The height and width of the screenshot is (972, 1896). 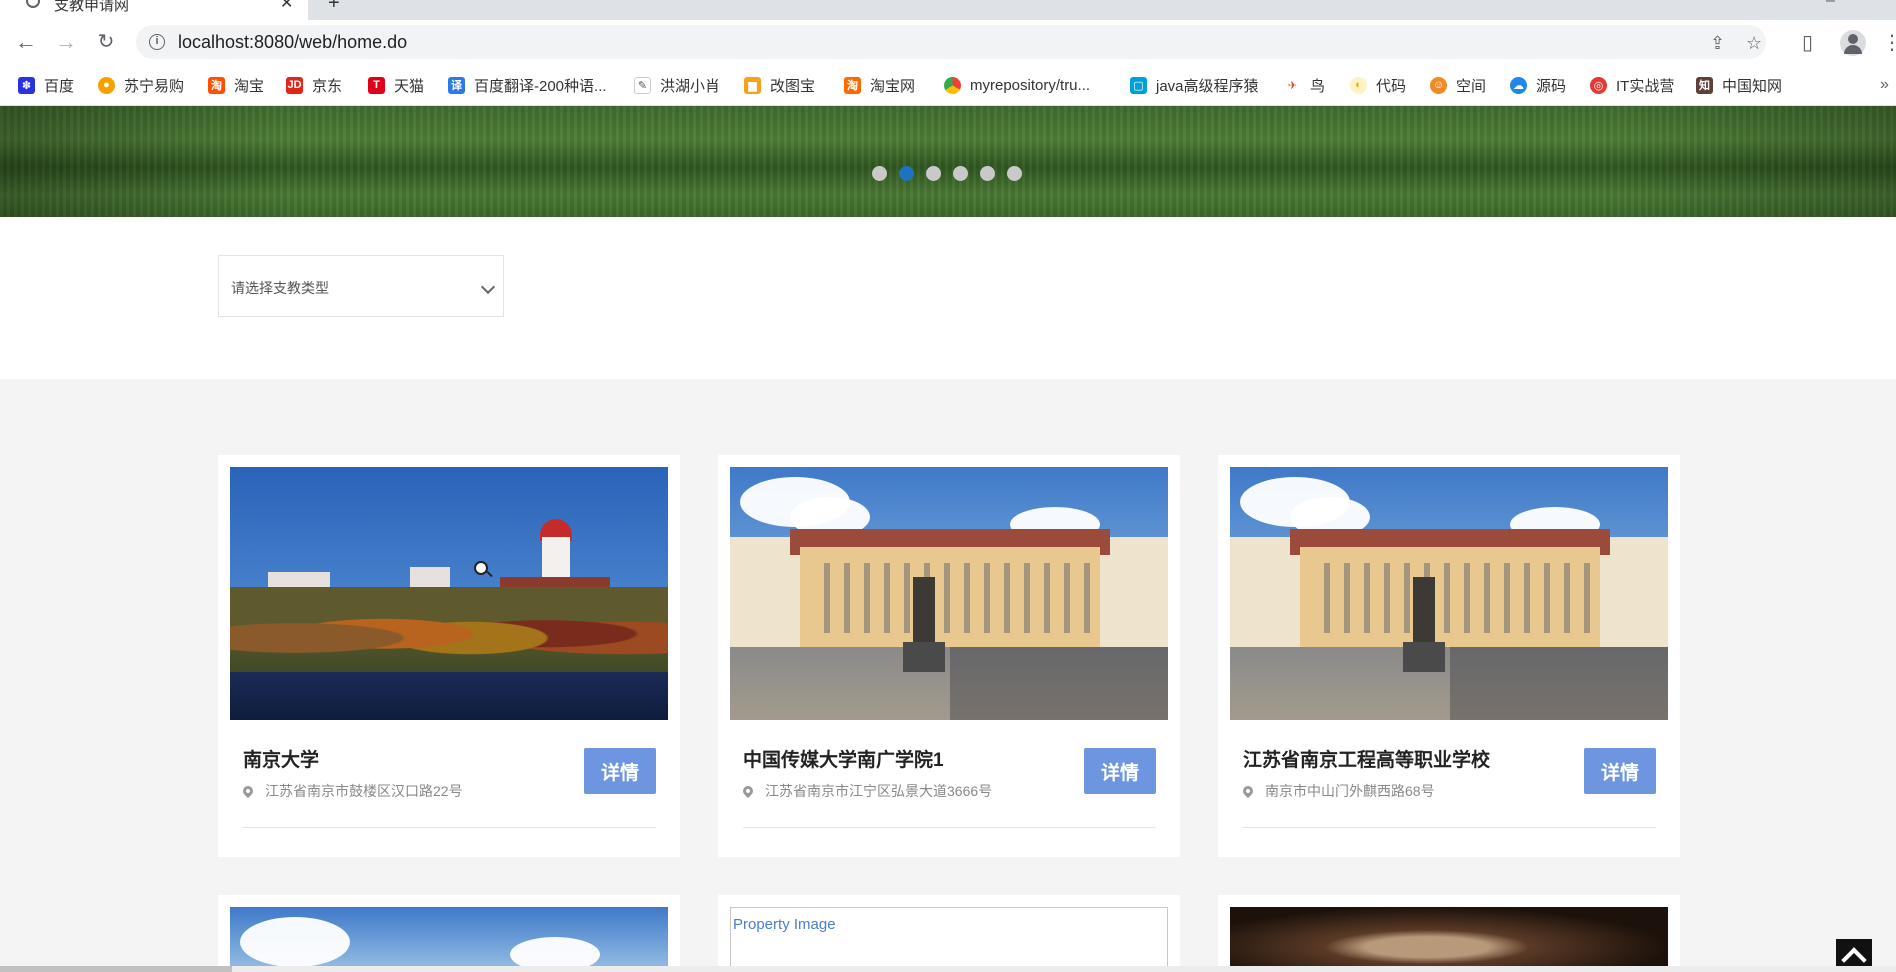 I want to click on circle-icon: ◐, so click(x=1358, y=85).